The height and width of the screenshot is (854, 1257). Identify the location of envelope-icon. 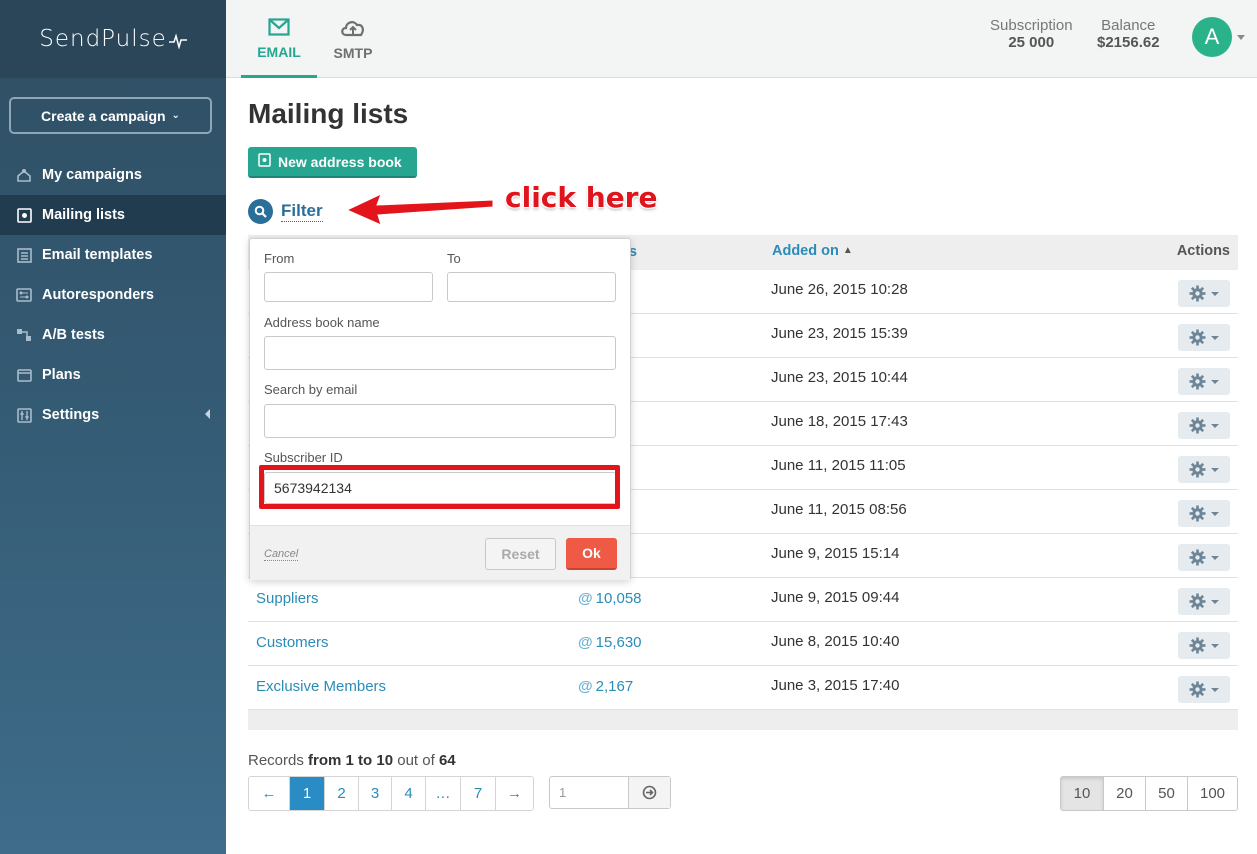
(279, 27).